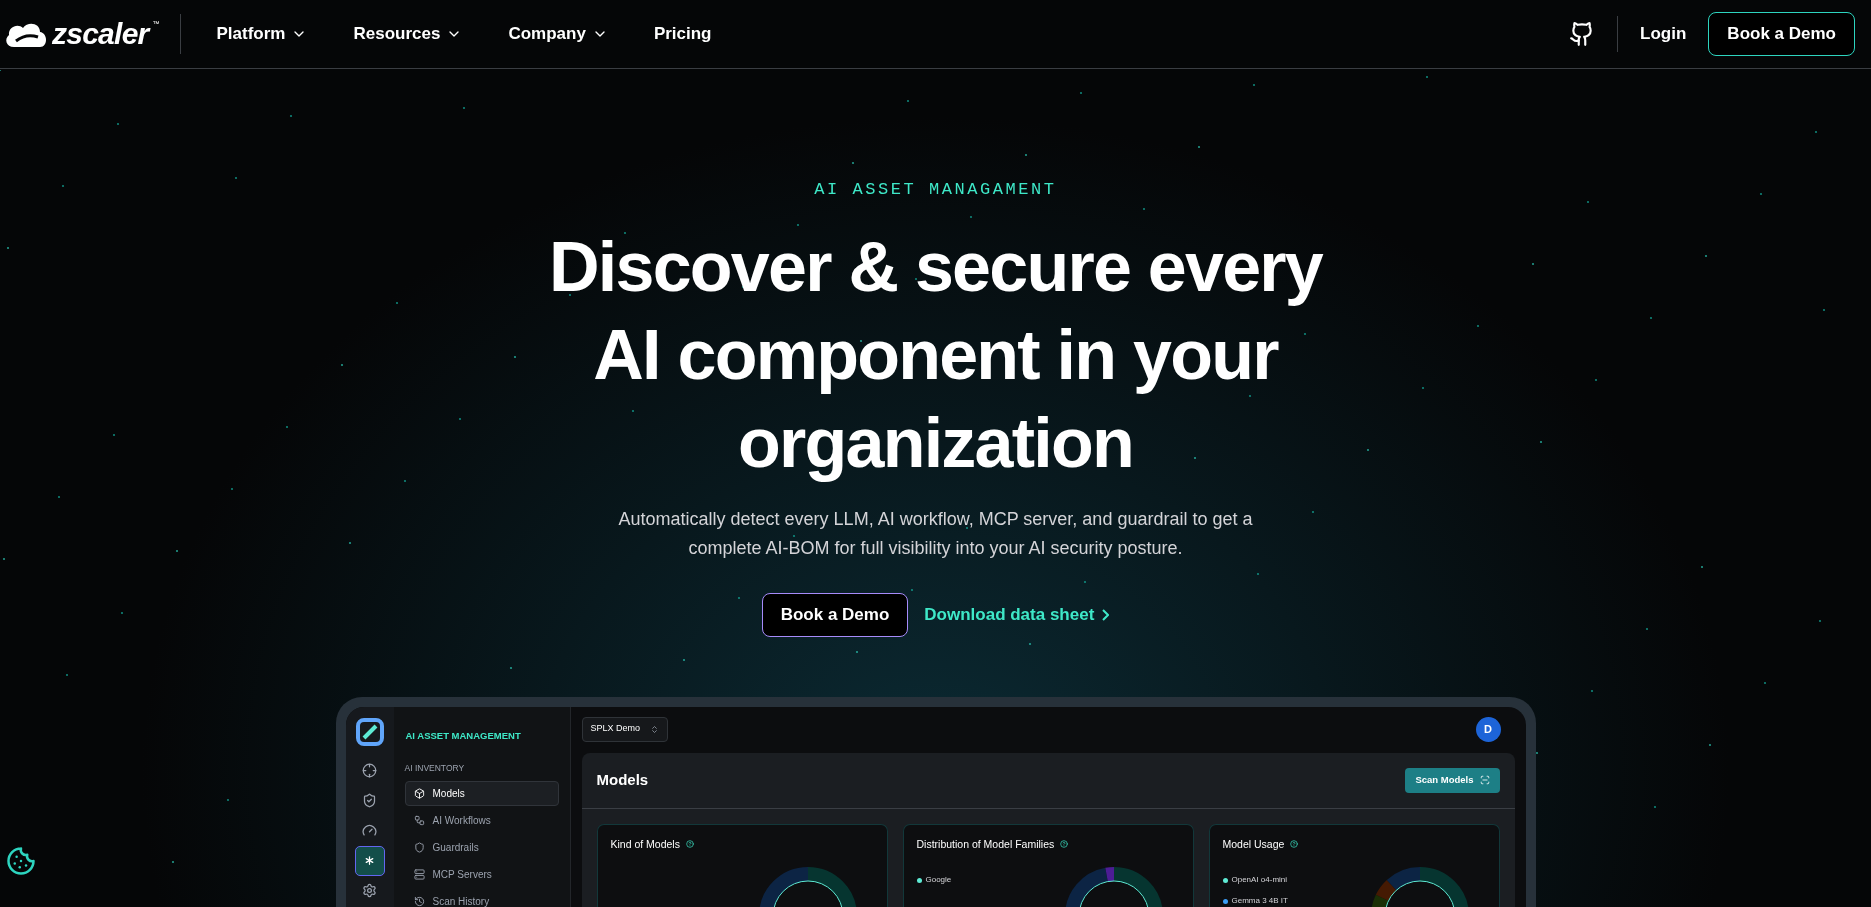  What do you see at coordinates (481, 847) in the screenshot?
I see `sidebar-nav-item: Guardrails` at bounding box center [481, 847].